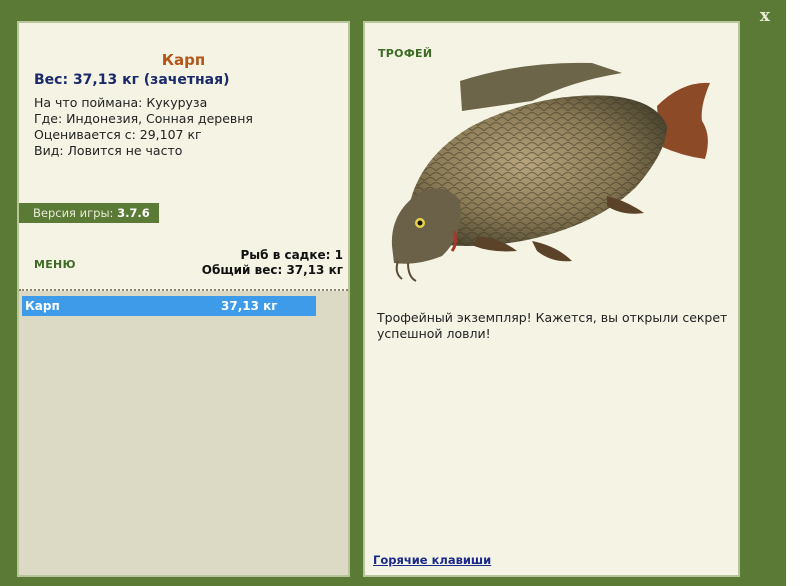 The width and height of the screenshot is (800, 586). I want to click on cage-fish-count: Рыб в садке: 1, so click(292, 255).